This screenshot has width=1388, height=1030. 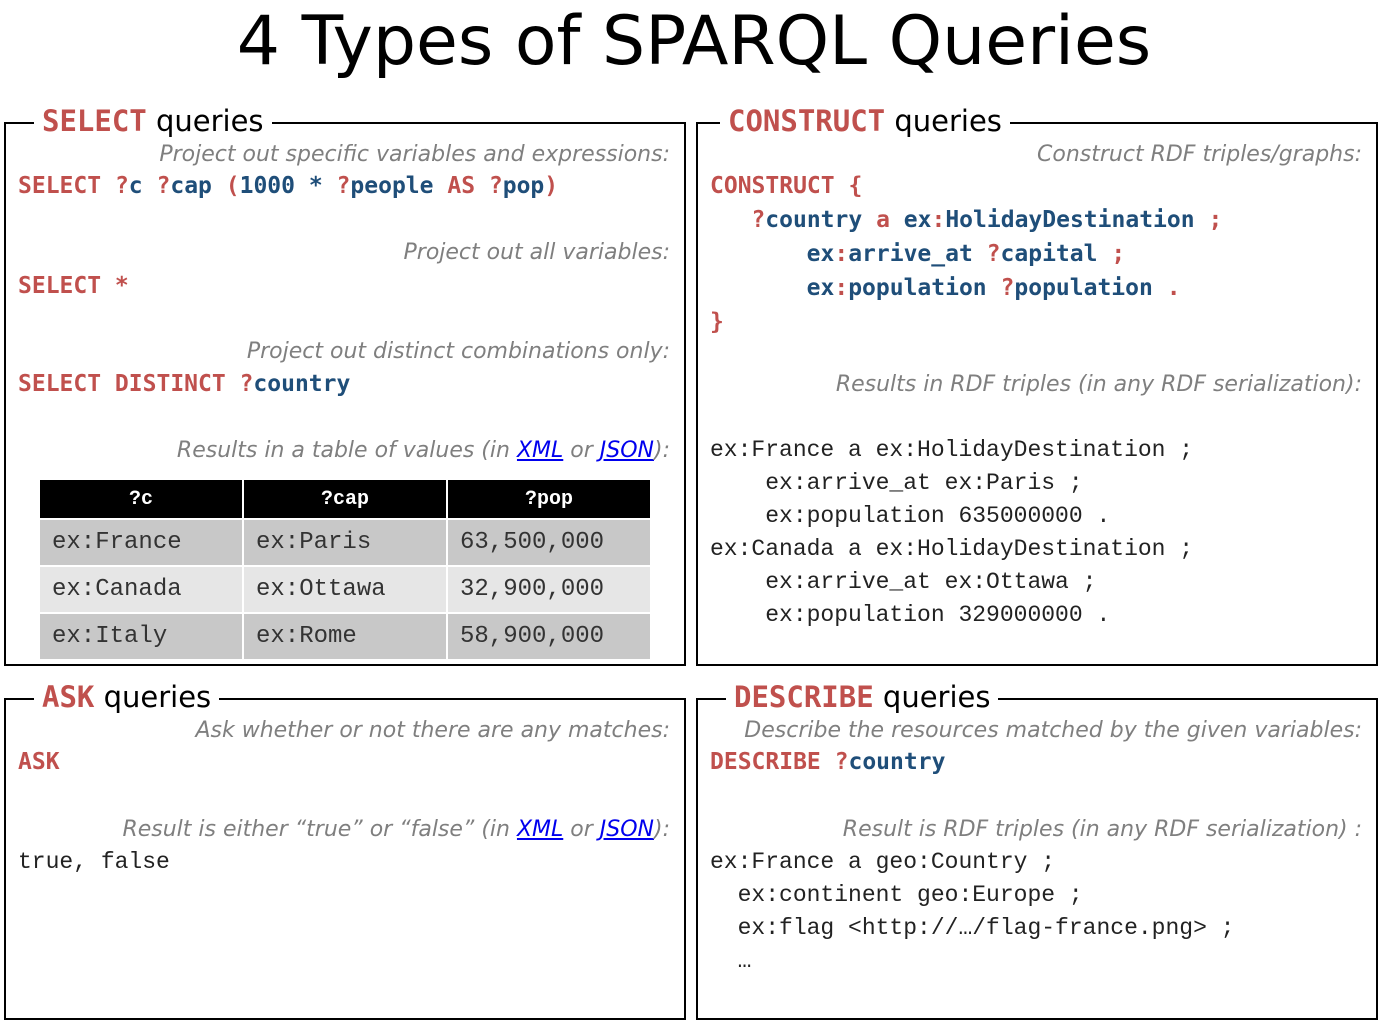 I want to click on select-query-1: SELECT ?c ?cap (1000 * ?people AS ?pop), so click(x=288, y=186).